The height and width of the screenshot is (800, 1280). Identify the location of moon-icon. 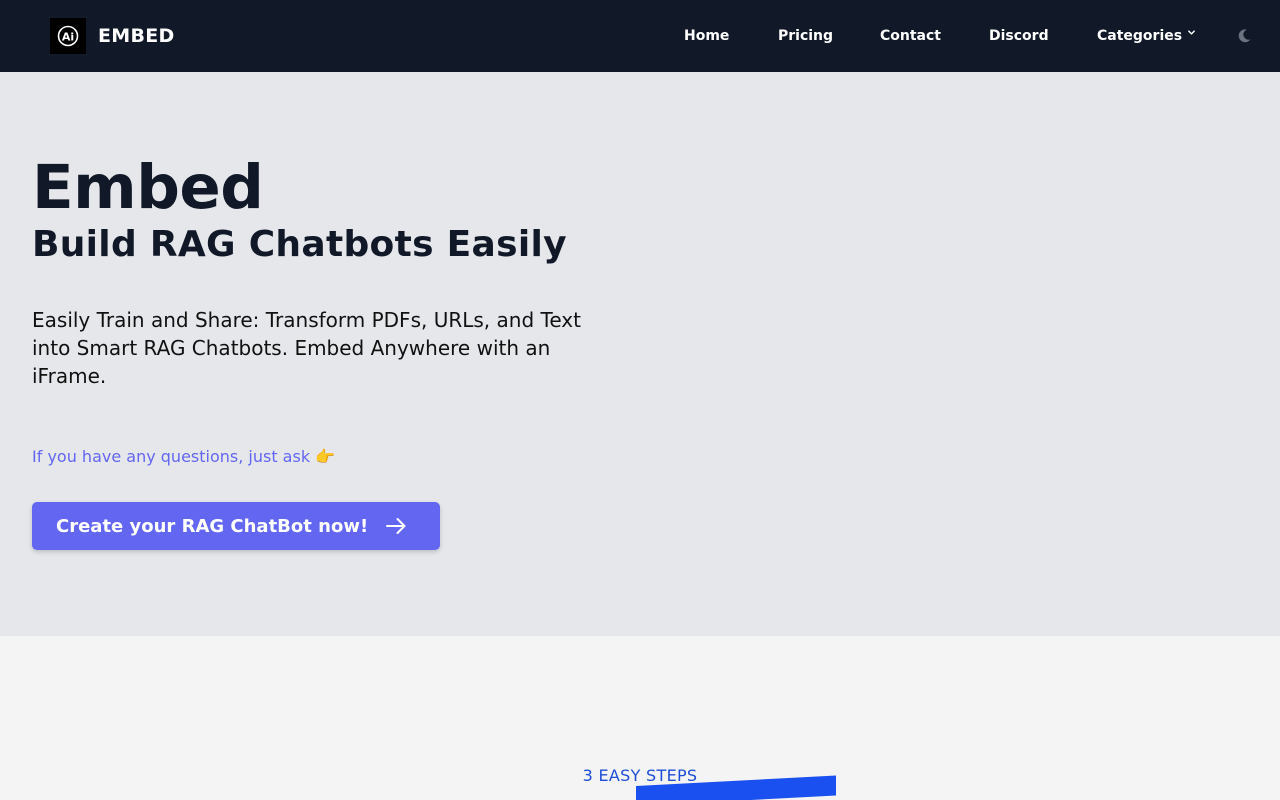
(1244, 36).